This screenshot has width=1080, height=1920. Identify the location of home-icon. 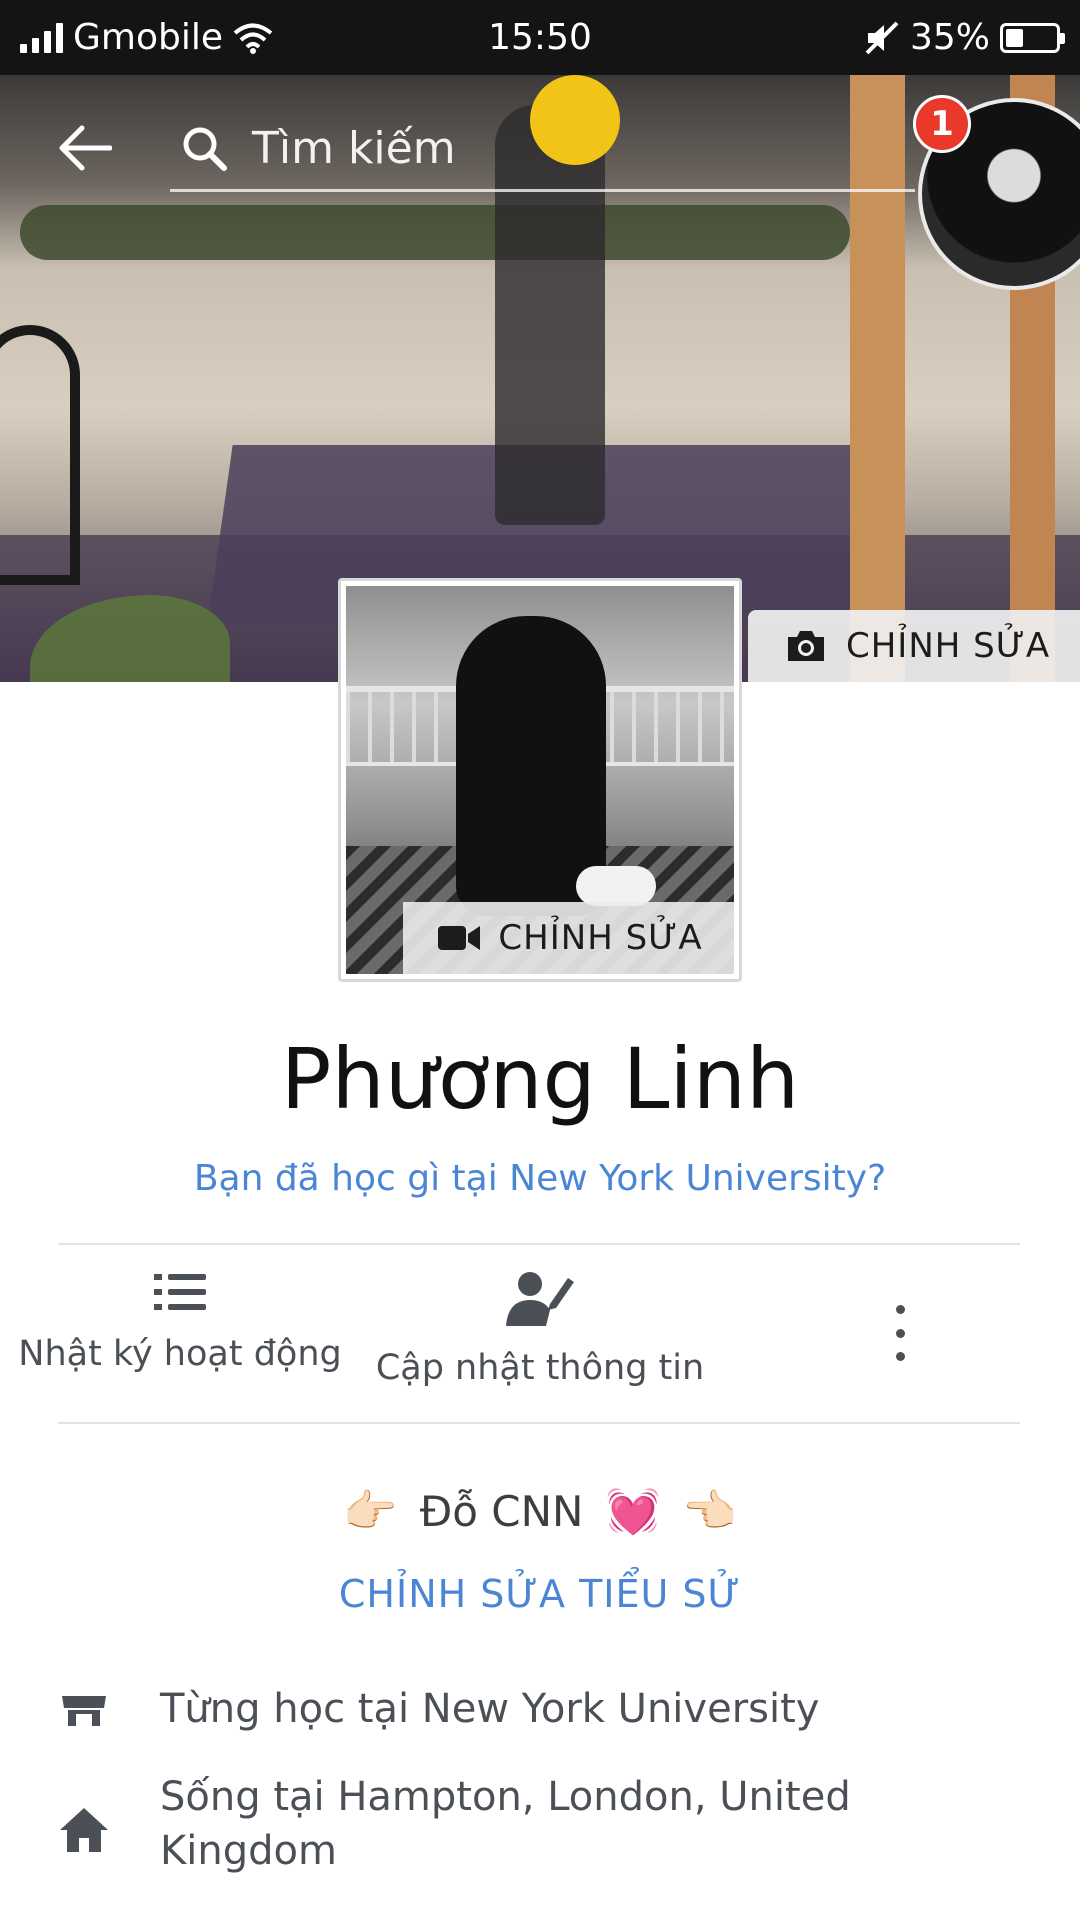
(84, 1830).